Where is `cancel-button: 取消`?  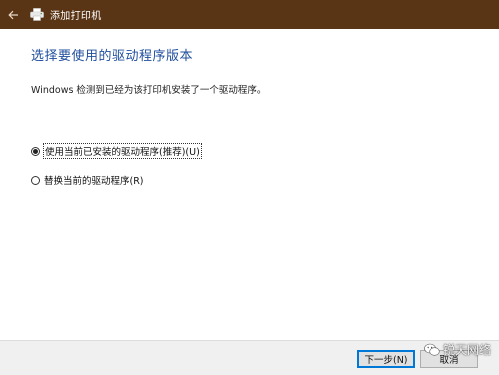 cancel-button: 取消 is located at coordinates (449, 359).